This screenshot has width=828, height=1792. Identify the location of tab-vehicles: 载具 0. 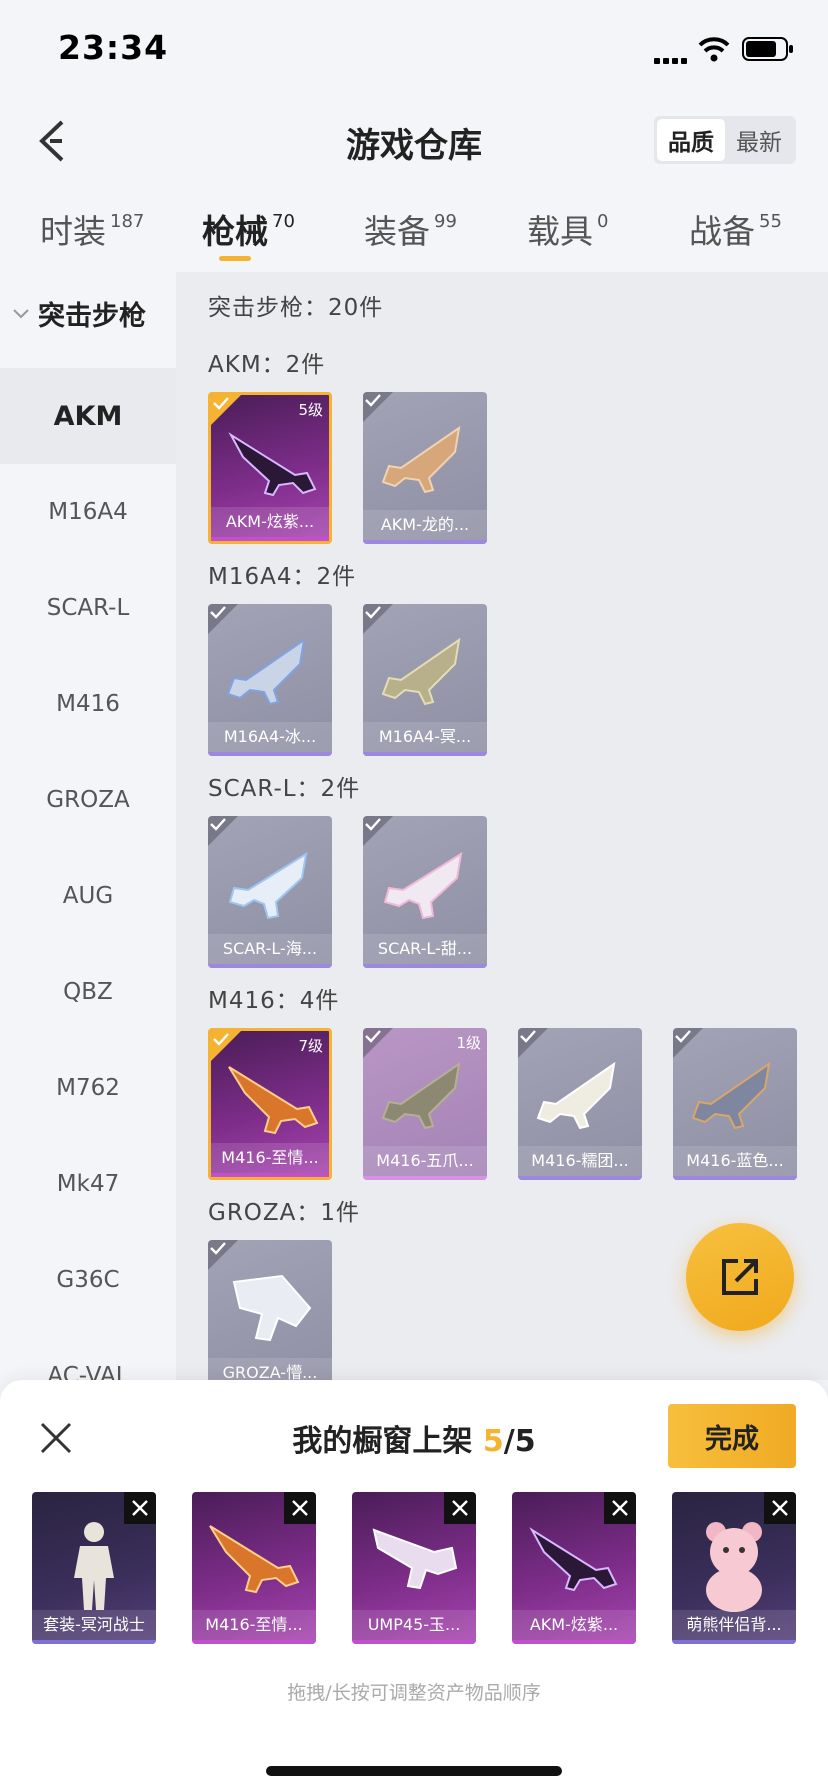
(567, 229).